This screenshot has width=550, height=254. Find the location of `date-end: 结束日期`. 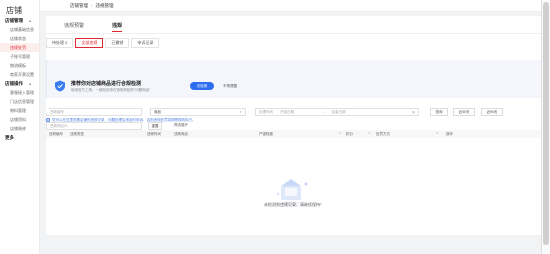

date-end: 结束日期 is located at coordinates (338, 112).